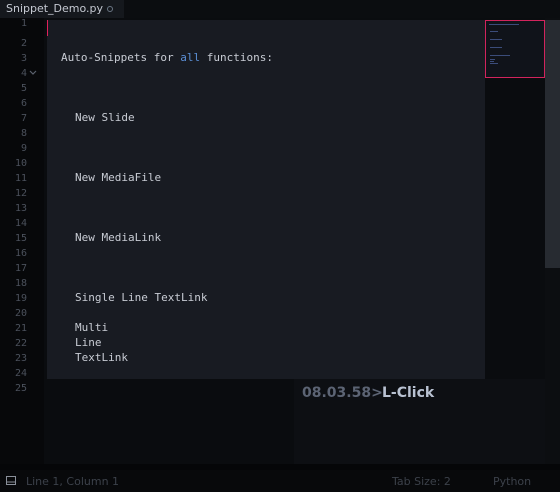 This screenshot has height=492, width=560. I want to click on panel-toggle-icon, so click(11, 480).